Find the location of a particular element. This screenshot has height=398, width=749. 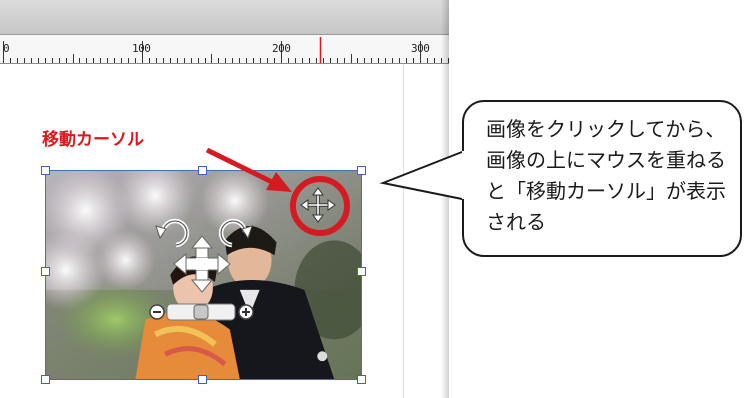

callout-box: 画像をクリックしてから、画像の上にマウスを重ねると「移動カーソル」が表示される is located at coordinates (602, 178).